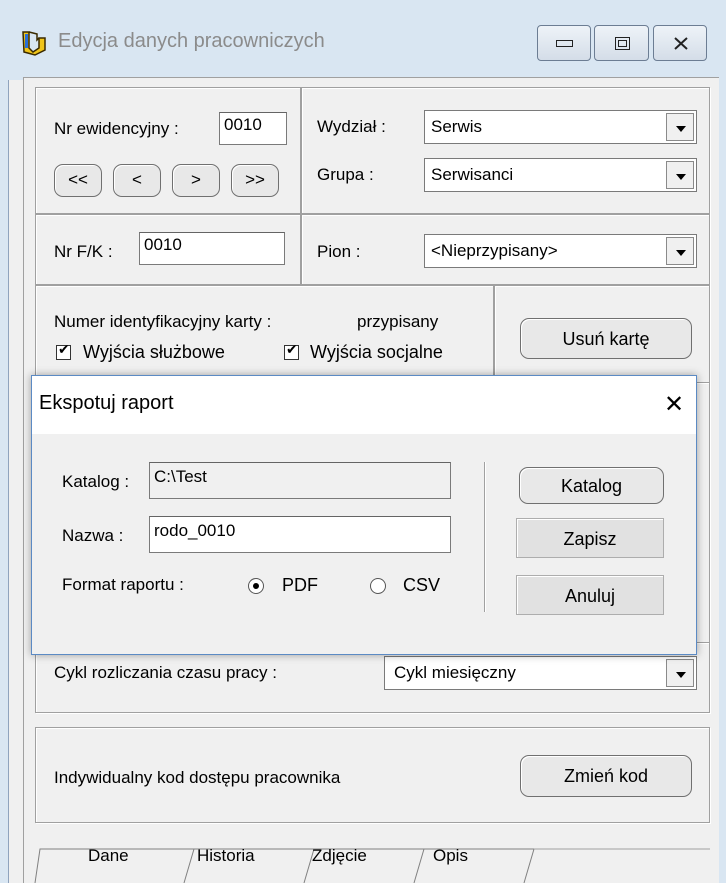 This screenshot has height=883, width=726. I want to click on department-group, so click(505, 150).